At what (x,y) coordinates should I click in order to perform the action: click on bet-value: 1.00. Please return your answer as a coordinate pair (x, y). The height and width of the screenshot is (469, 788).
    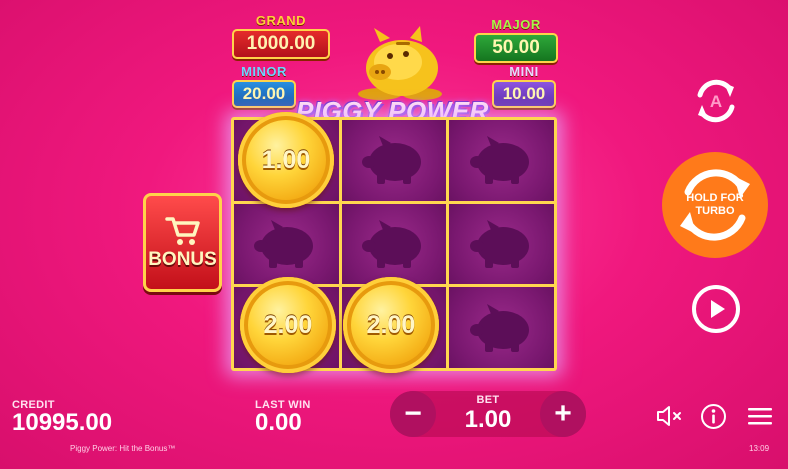
    Looking at the image, I should click on (488, 419).